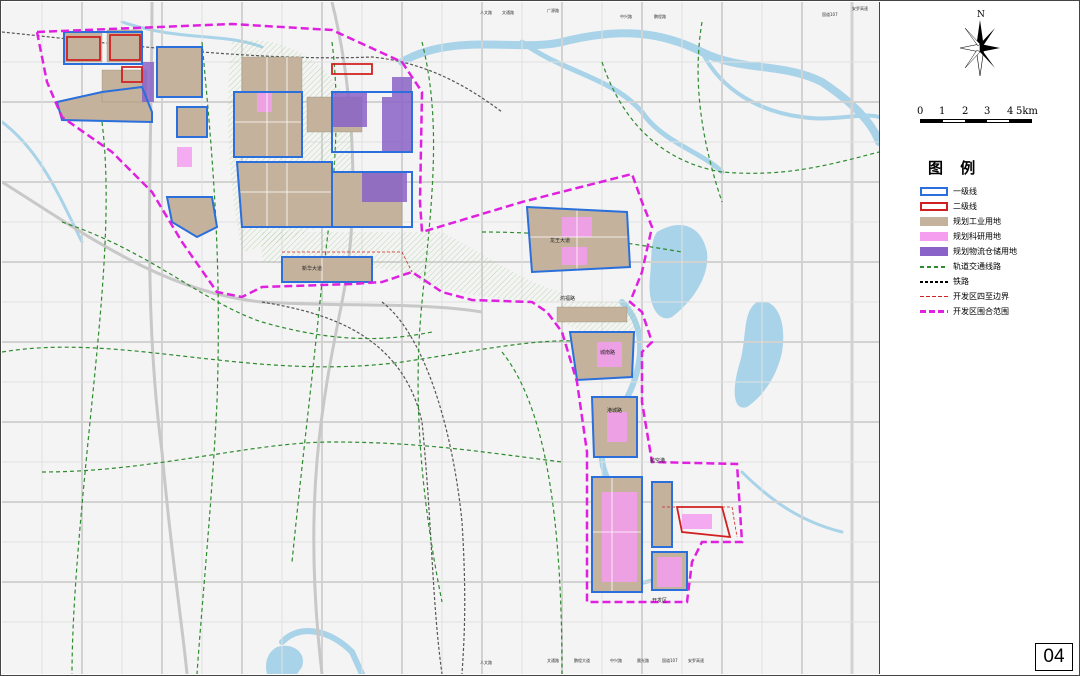  What do you see at coordinates (979, 43) in the screenshot?
I see `compass-icon: N` at bounding box center [979, 43].